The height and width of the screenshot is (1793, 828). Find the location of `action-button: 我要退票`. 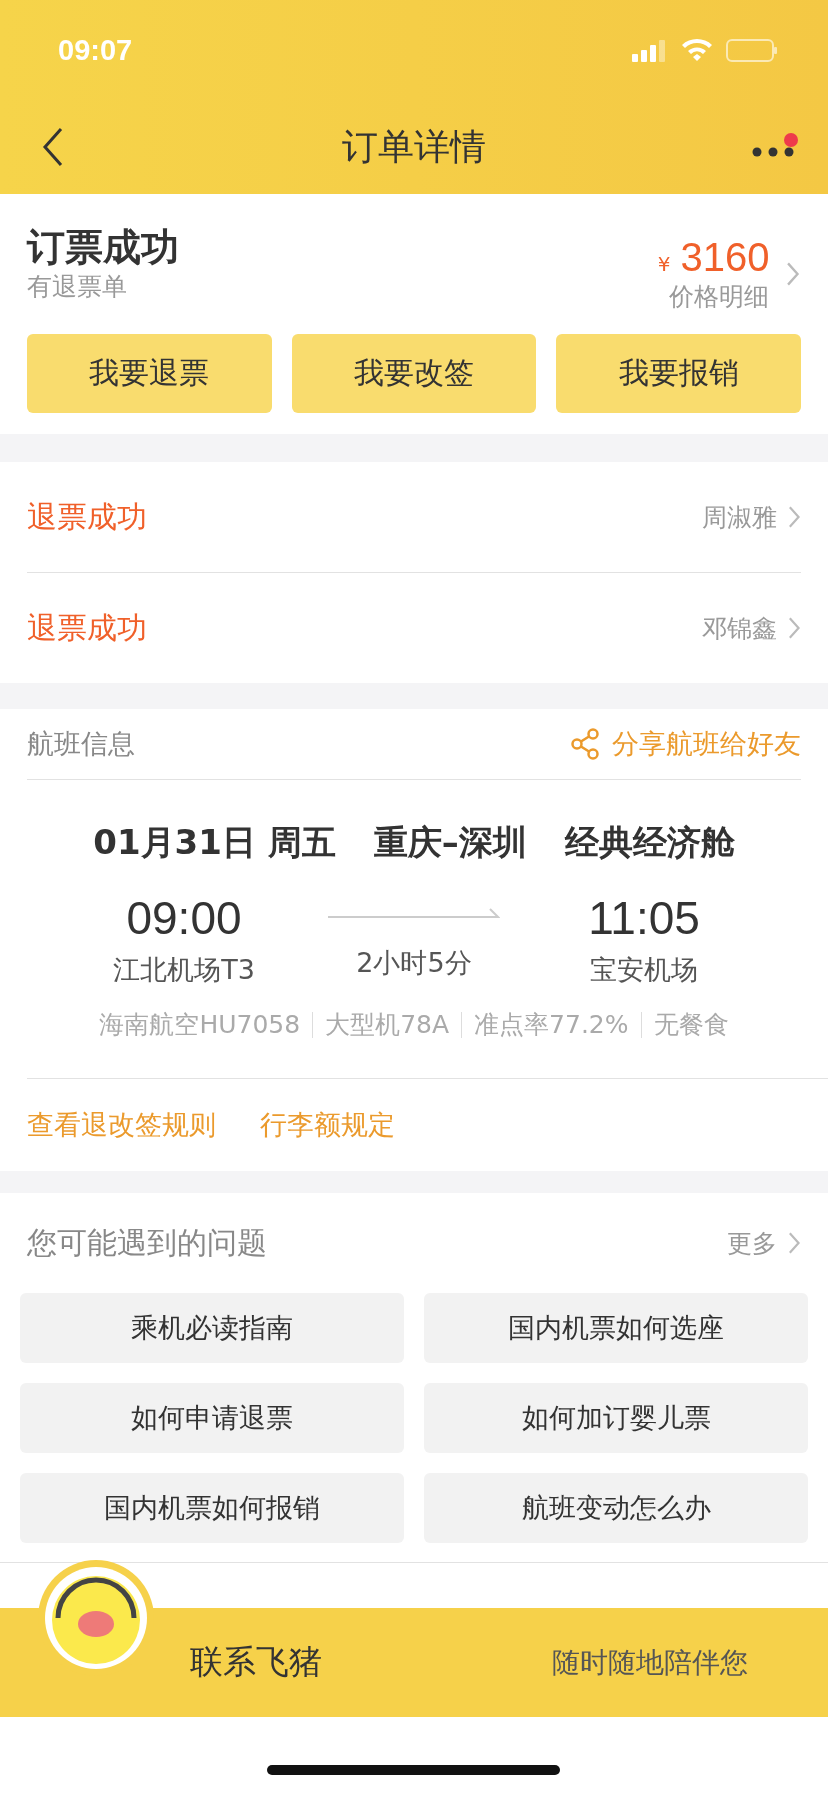

action-button: 我要退票 is located at coordinates (149, 373).